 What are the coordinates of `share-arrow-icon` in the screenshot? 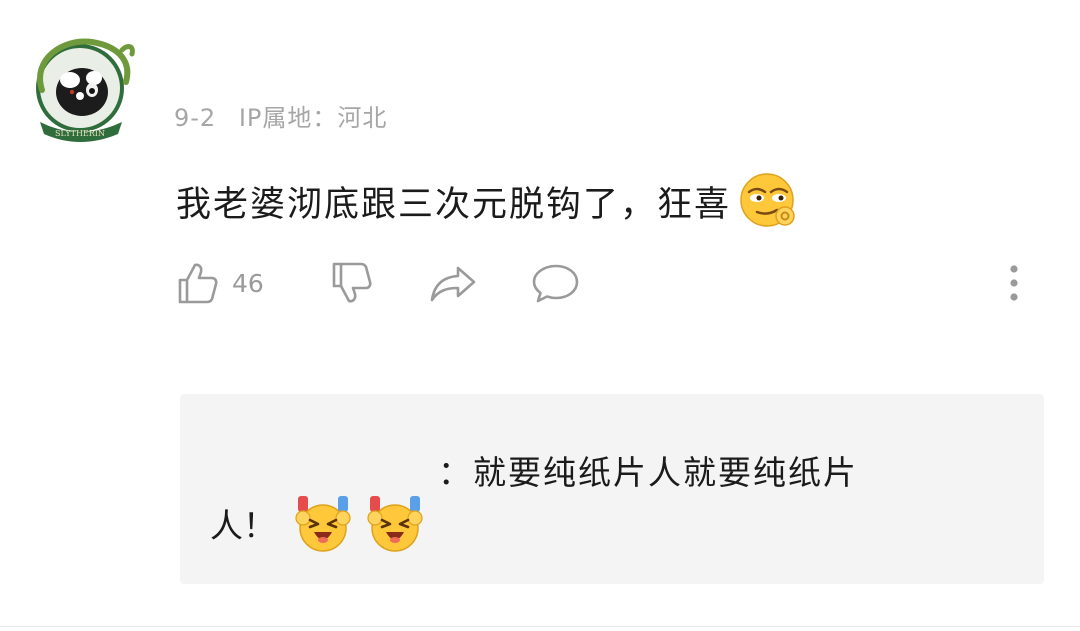 It's located at (453, 284).